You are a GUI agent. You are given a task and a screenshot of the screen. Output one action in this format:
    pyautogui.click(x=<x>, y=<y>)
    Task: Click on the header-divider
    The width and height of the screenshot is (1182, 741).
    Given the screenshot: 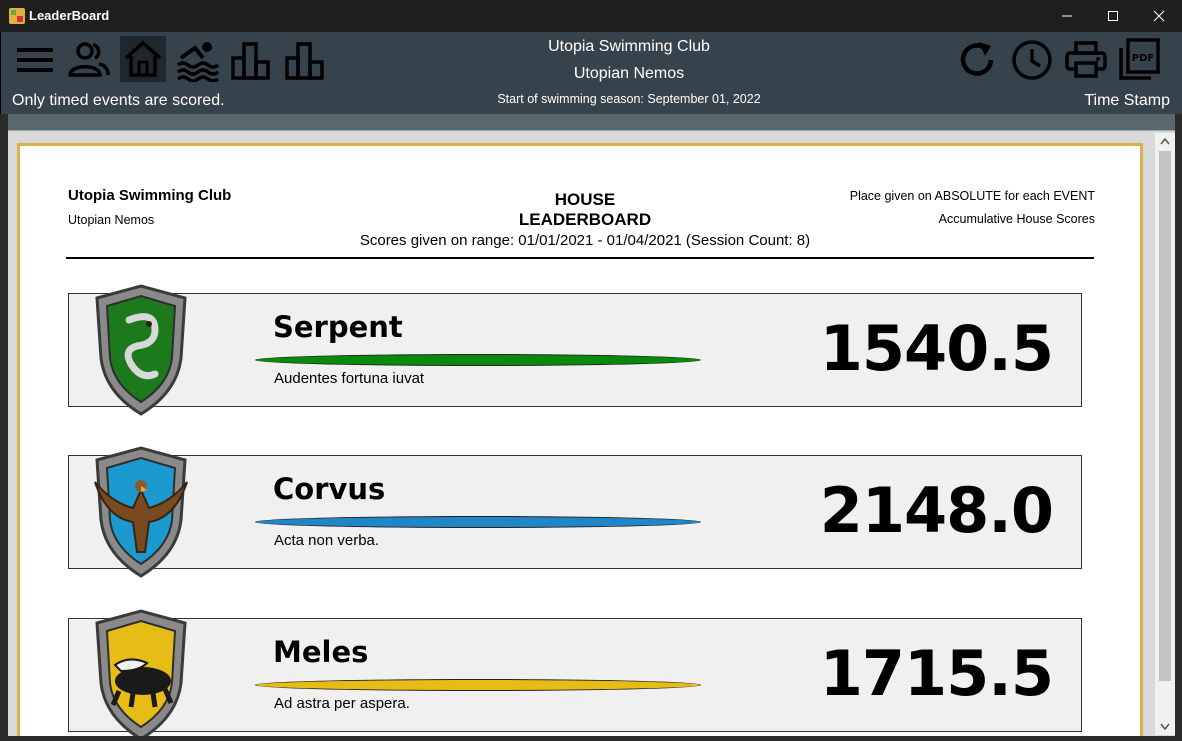 What is the action you would take?
    pyautogui.click(x=580, y=258)
    